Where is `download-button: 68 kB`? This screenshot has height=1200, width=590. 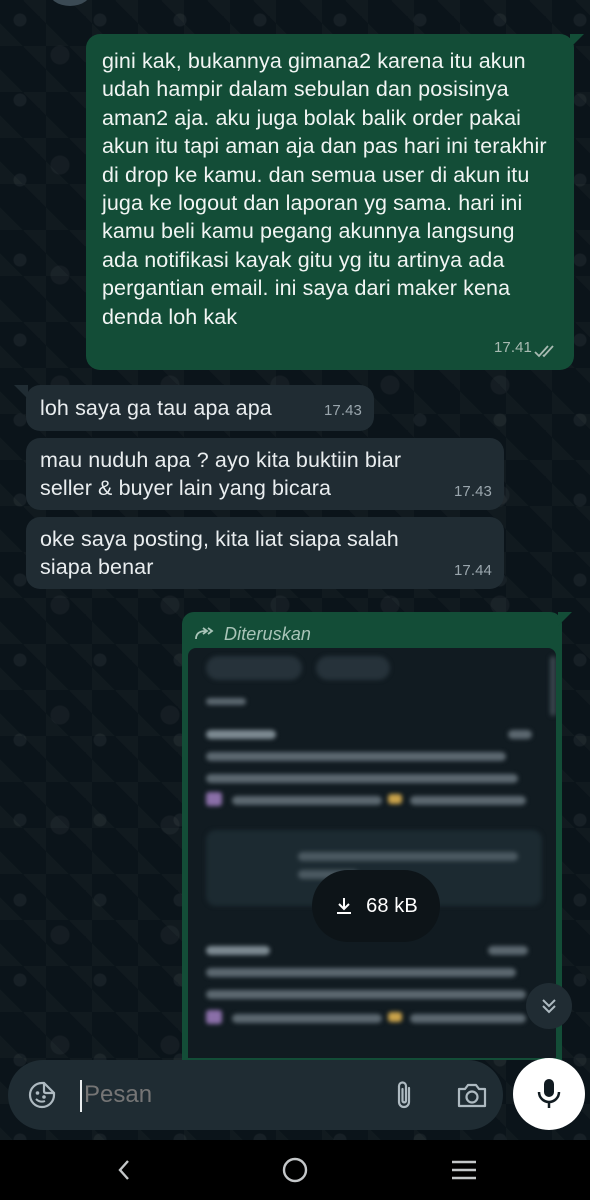
download-button: 68 kB is located at coordinates (376, 906).